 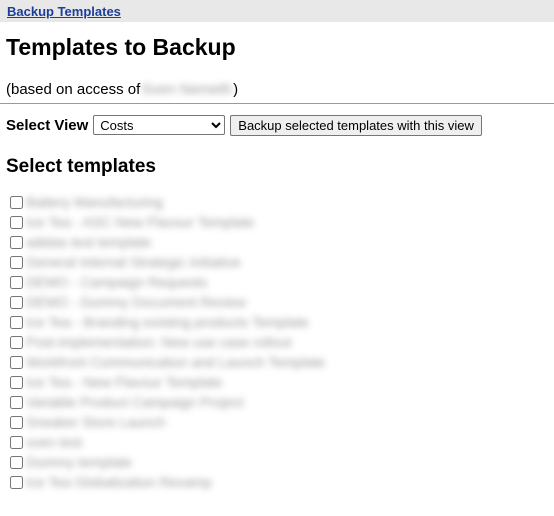 What do you see at coordinates (281, 402) in the screenshot?
I see `template-list-item: Variable Product Campaign Project` at bounding box center [281, 402].